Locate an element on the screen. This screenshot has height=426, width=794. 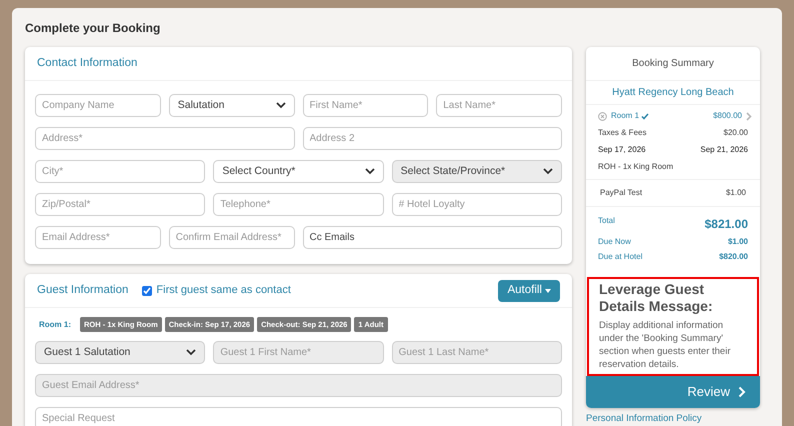
room-name: Room 1 is located at coordinates (625, 116).